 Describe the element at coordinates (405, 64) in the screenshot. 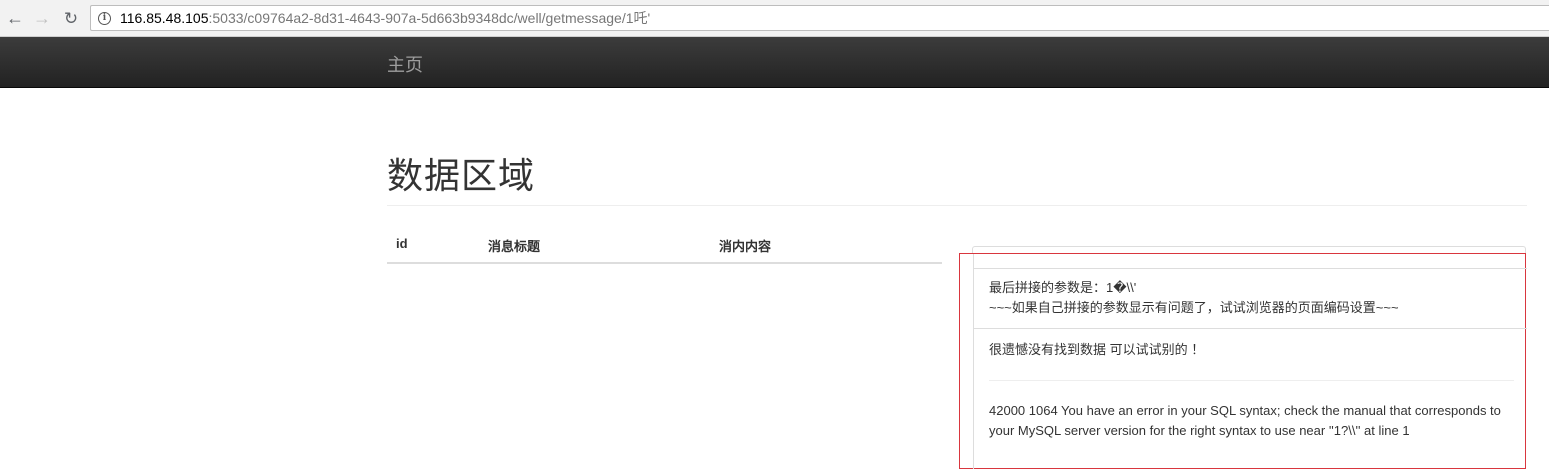

I see `home-link: 主页` at that location.